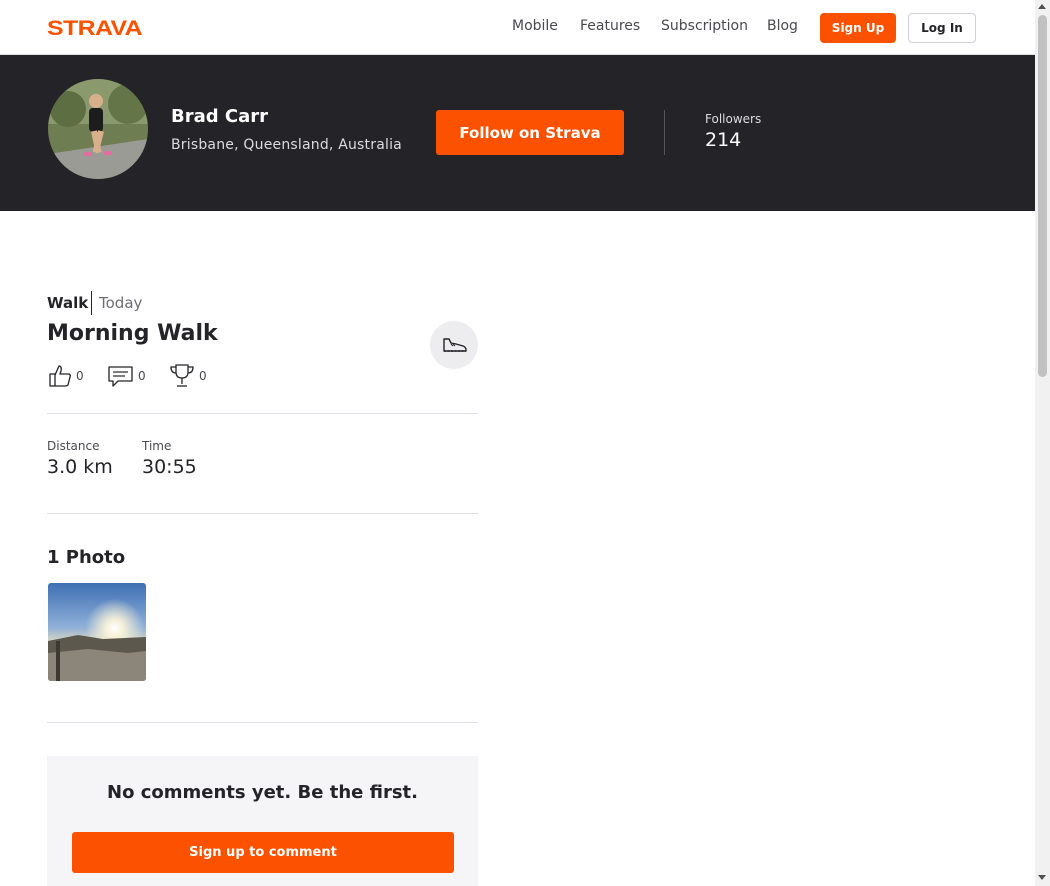 Image resolution: width=1050 pixels, height=886 pixels. I want to click on scroll-down-arrow-icon, so click(1042, 877).